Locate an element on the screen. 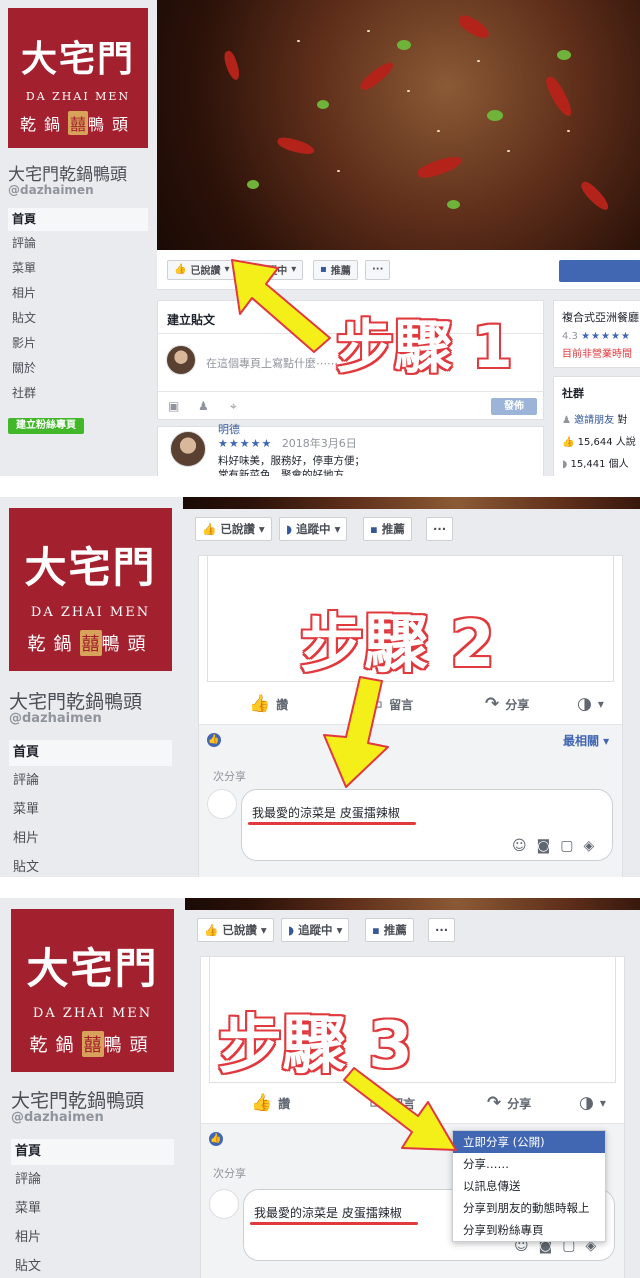  comment-sort-dropdown: 最相關 ▾ is located at coordinates (586, 740).